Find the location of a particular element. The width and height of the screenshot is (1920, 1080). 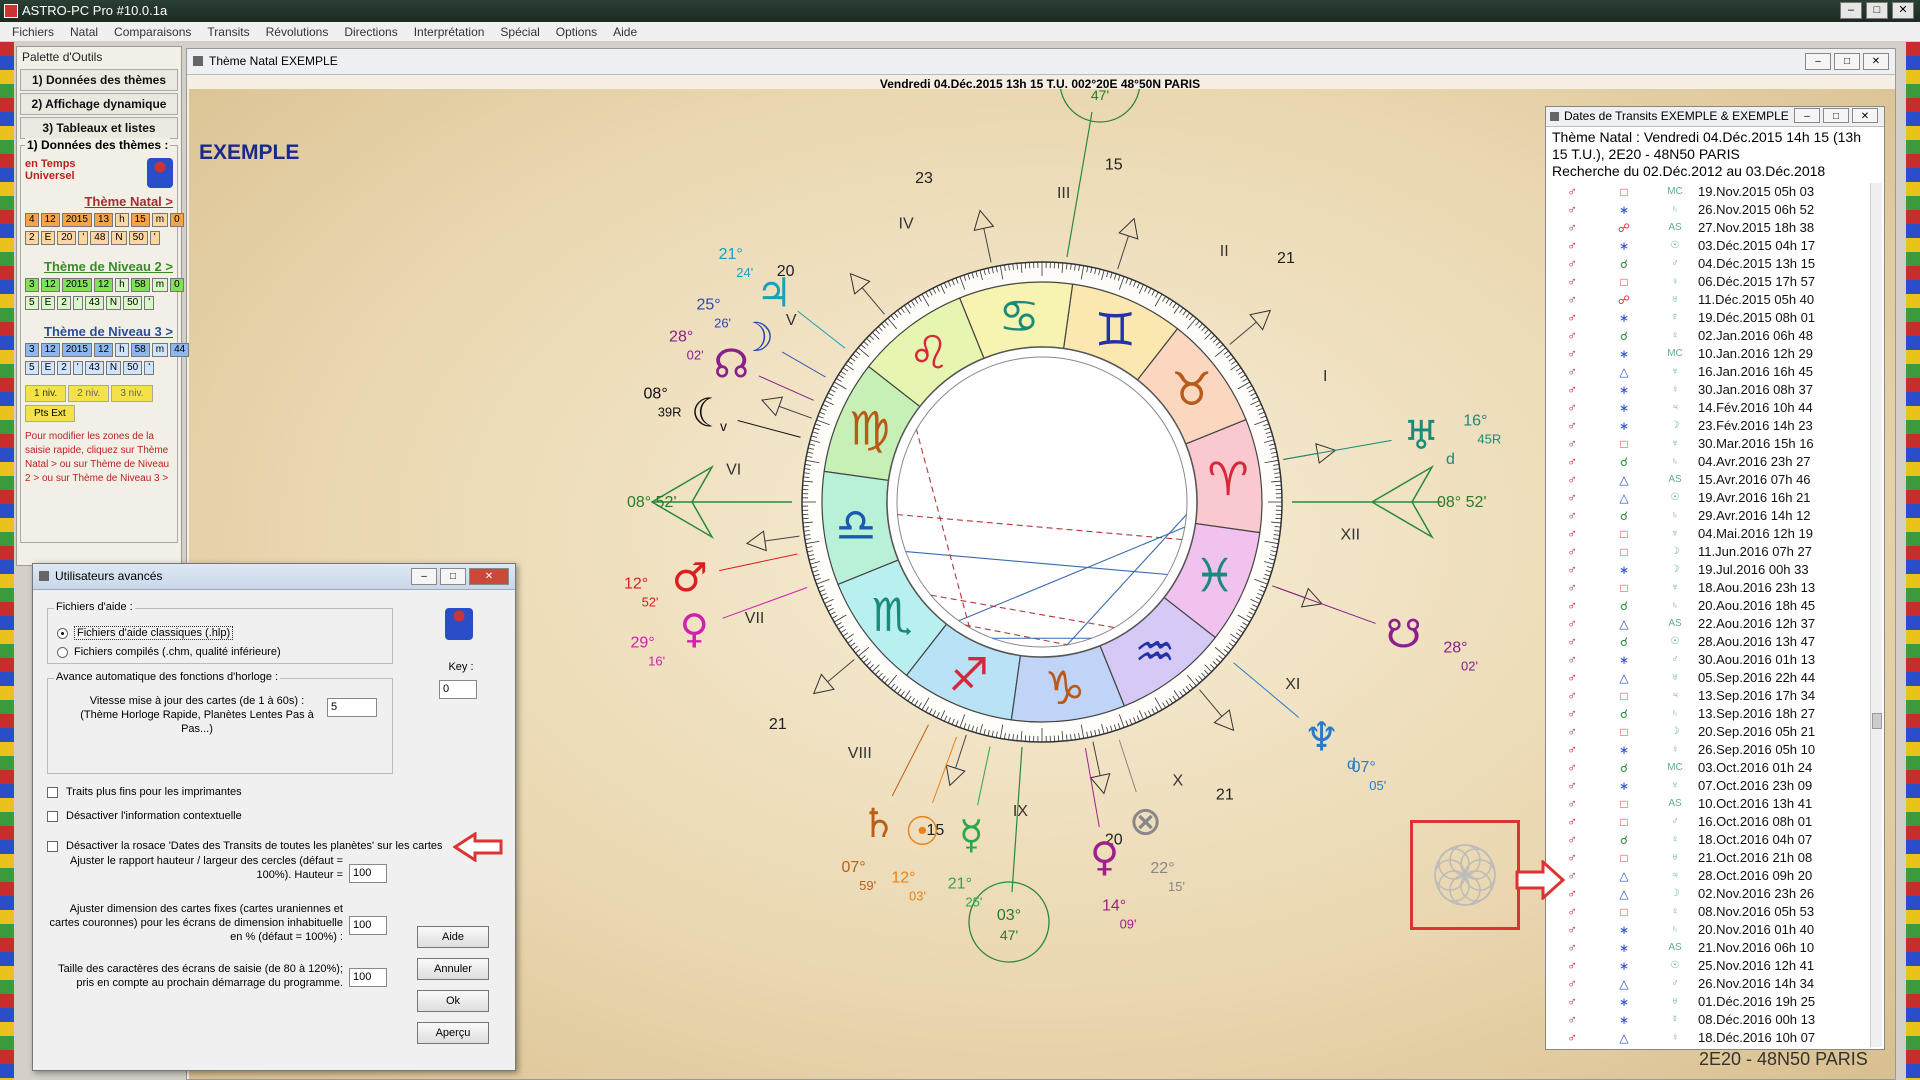

transit-row: ♂ ☌ ☉ 28.Aou.2016 13h 47 is located at coordinates (1709, 642).